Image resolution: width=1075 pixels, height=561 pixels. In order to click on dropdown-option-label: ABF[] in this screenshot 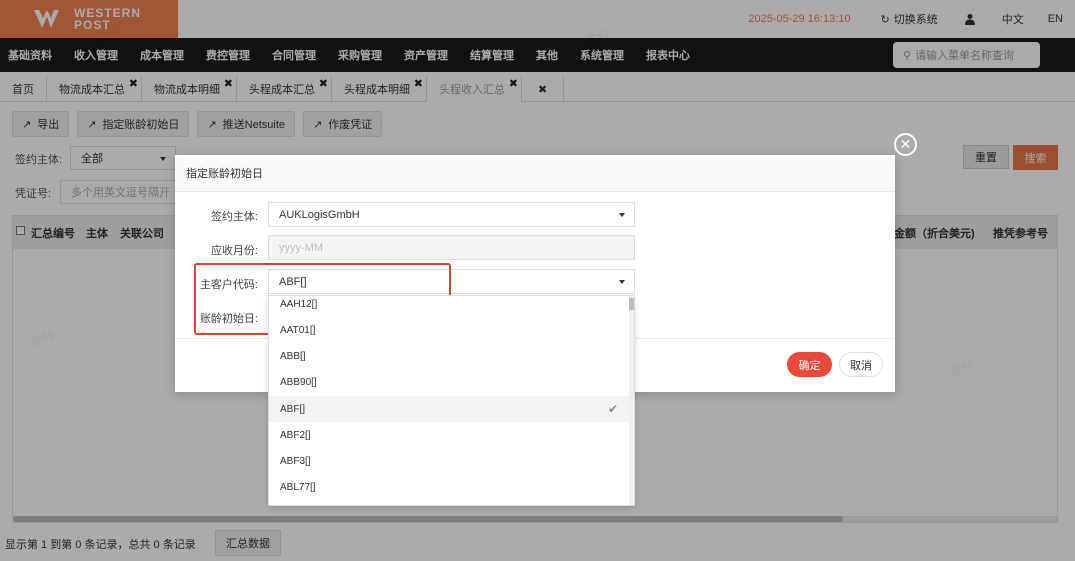, I will do `click(293, 409)`.